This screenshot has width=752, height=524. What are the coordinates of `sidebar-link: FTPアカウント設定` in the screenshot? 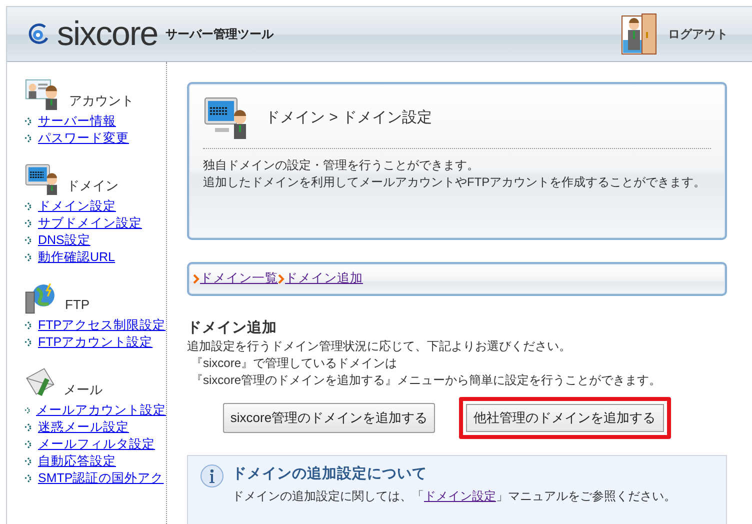 It's located at (95, 342).